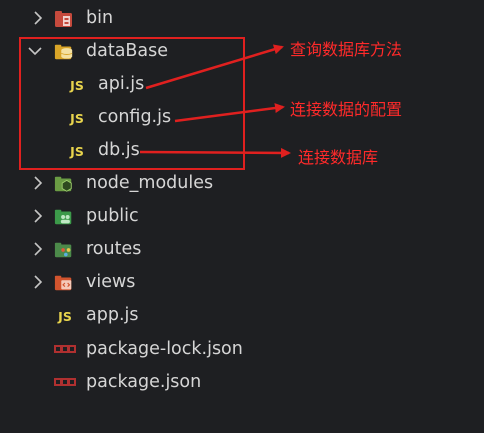 The width and height of the screenshot is (484, 433). What do you see at coordinates (229, 113) in the screenshot?
I see `annotation-arrow-config` at bounding box center [229, 113].